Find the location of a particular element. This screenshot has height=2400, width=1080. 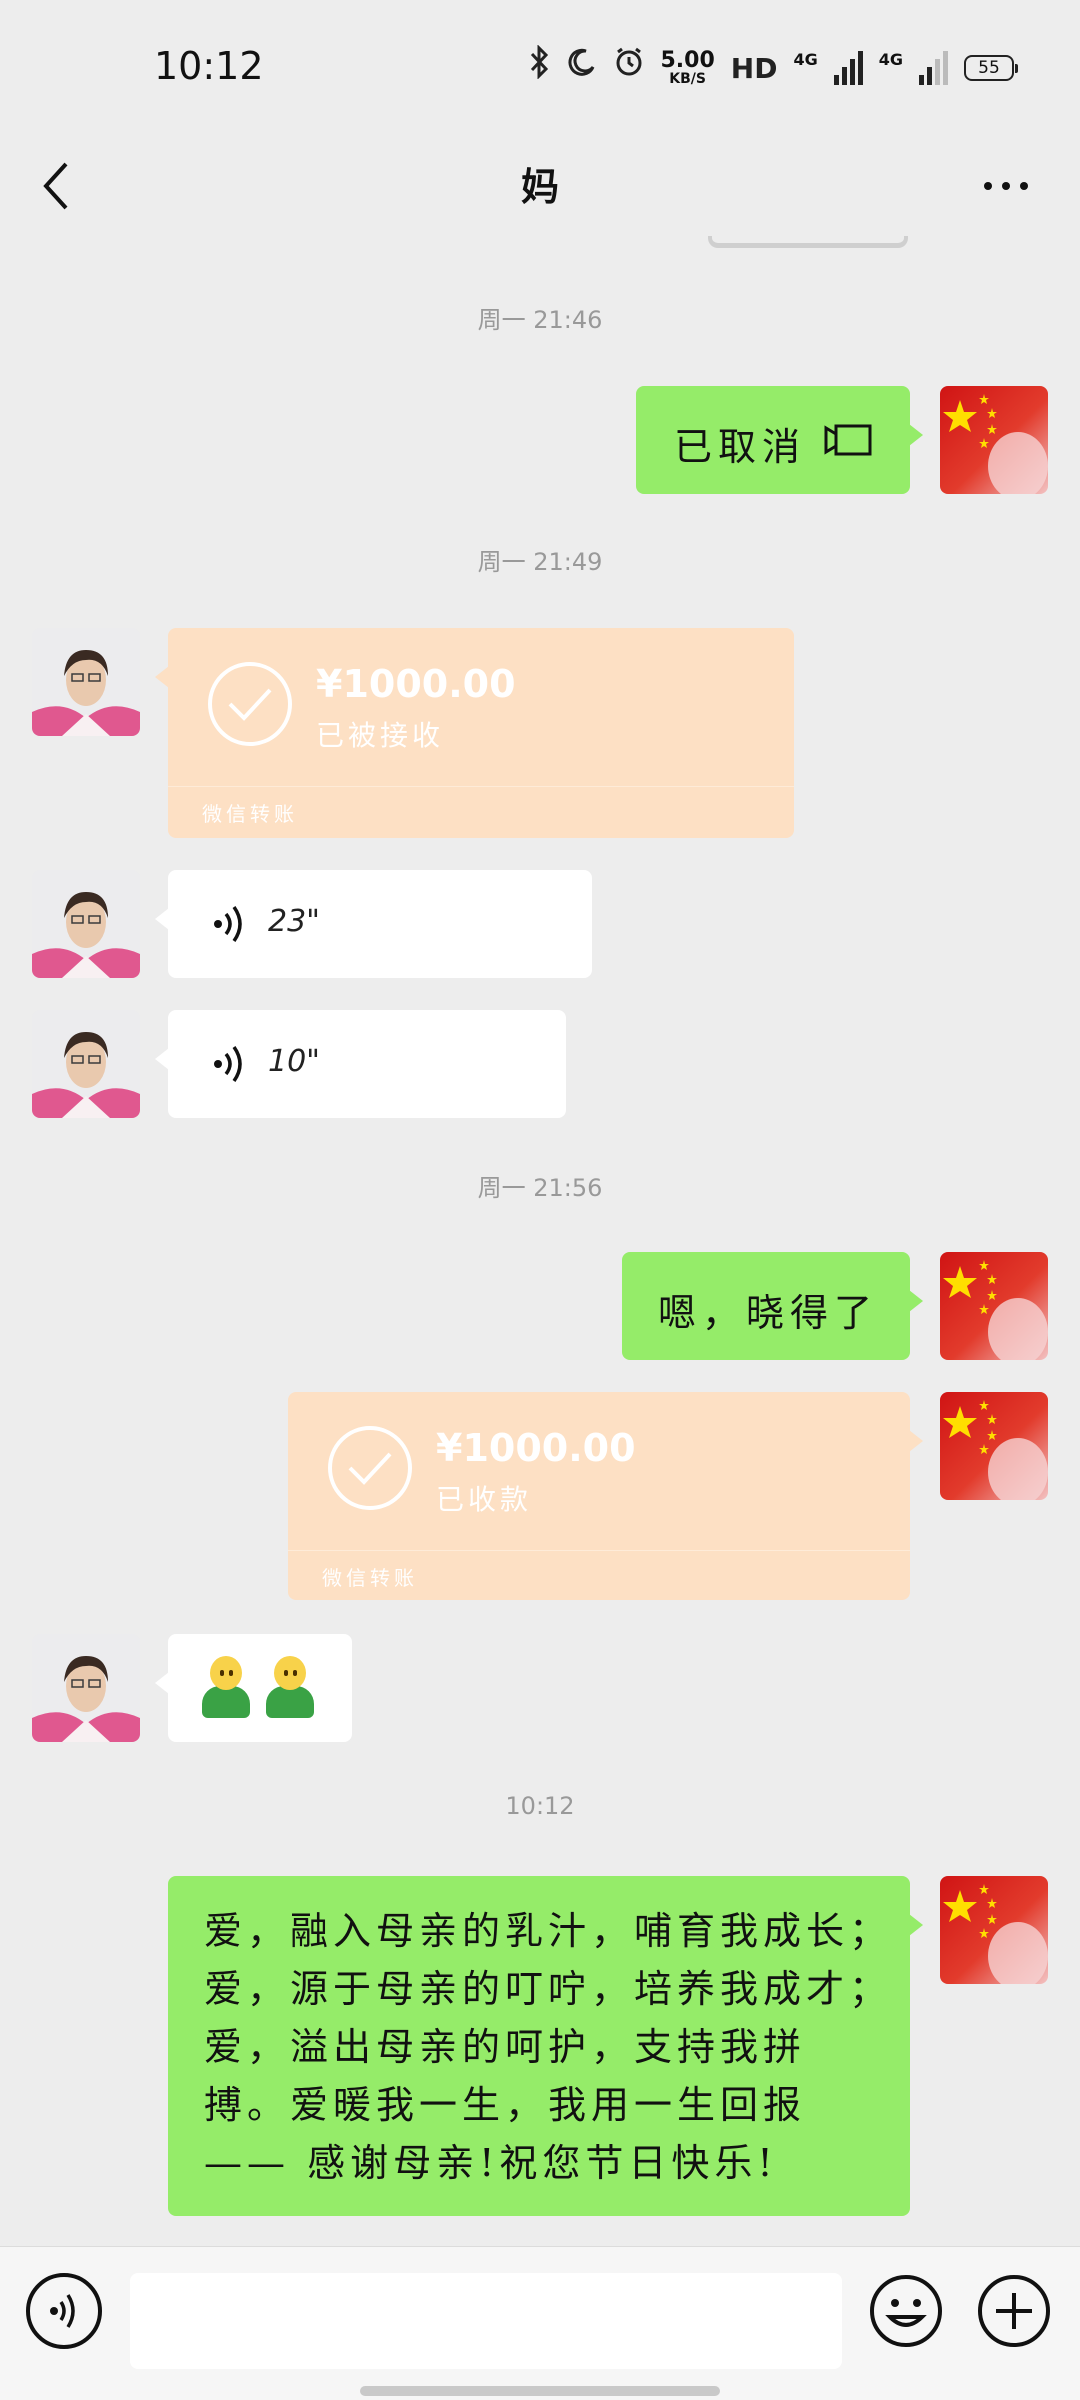

emoji-button is located at coordinates (906, 2311).